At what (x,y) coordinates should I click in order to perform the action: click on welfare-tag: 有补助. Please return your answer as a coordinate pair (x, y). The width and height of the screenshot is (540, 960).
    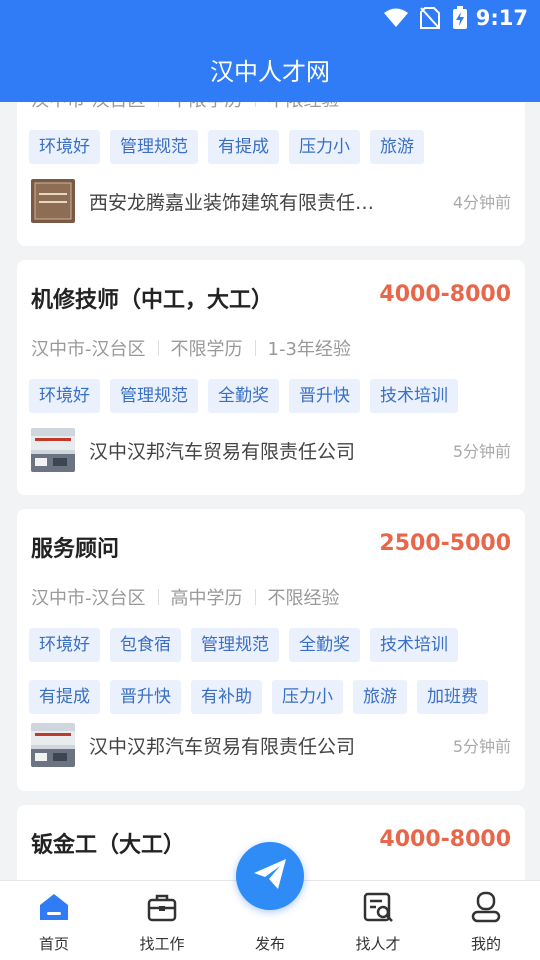
    Looking at the image, I should click on (226, 697).